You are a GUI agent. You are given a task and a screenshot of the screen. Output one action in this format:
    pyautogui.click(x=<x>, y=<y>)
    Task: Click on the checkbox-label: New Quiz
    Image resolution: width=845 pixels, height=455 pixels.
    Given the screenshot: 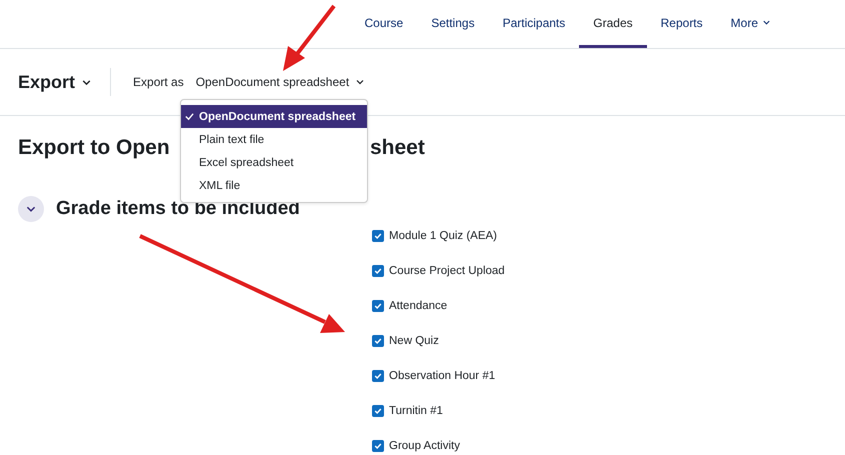 What is the action you would take?
    pyautogui.click(x=414, y=340)
    